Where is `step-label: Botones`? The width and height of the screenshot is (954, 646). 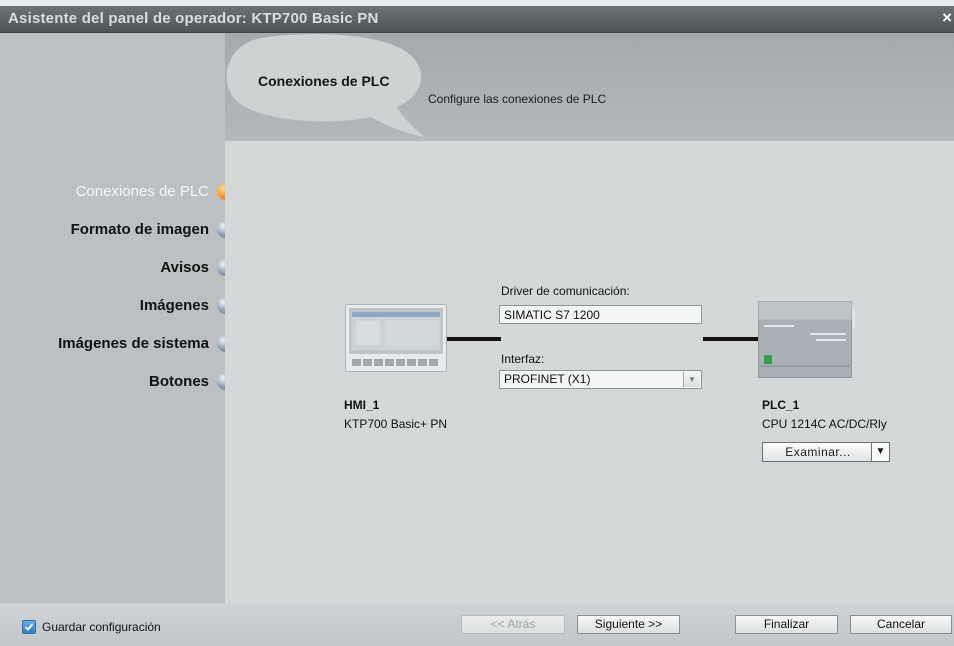 step-label: Botones is located at coordinates (179, 381).